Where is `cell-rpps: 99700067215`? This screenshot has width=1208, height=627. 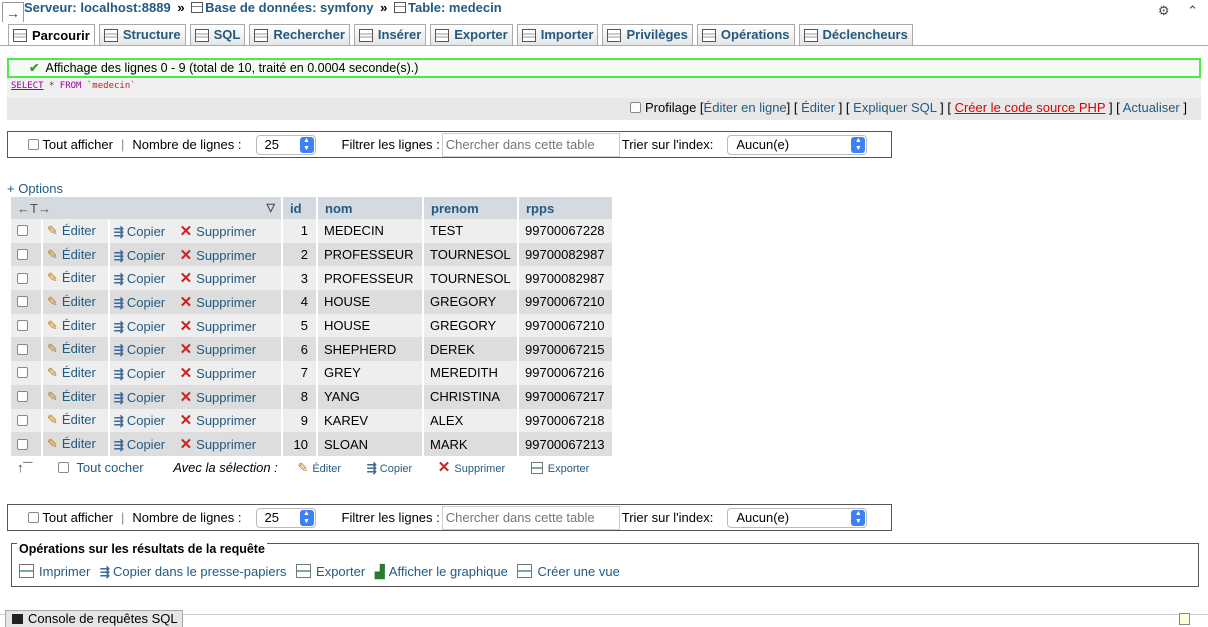 cell-rpps: 99700067215 is located at coordinates (565, 349).